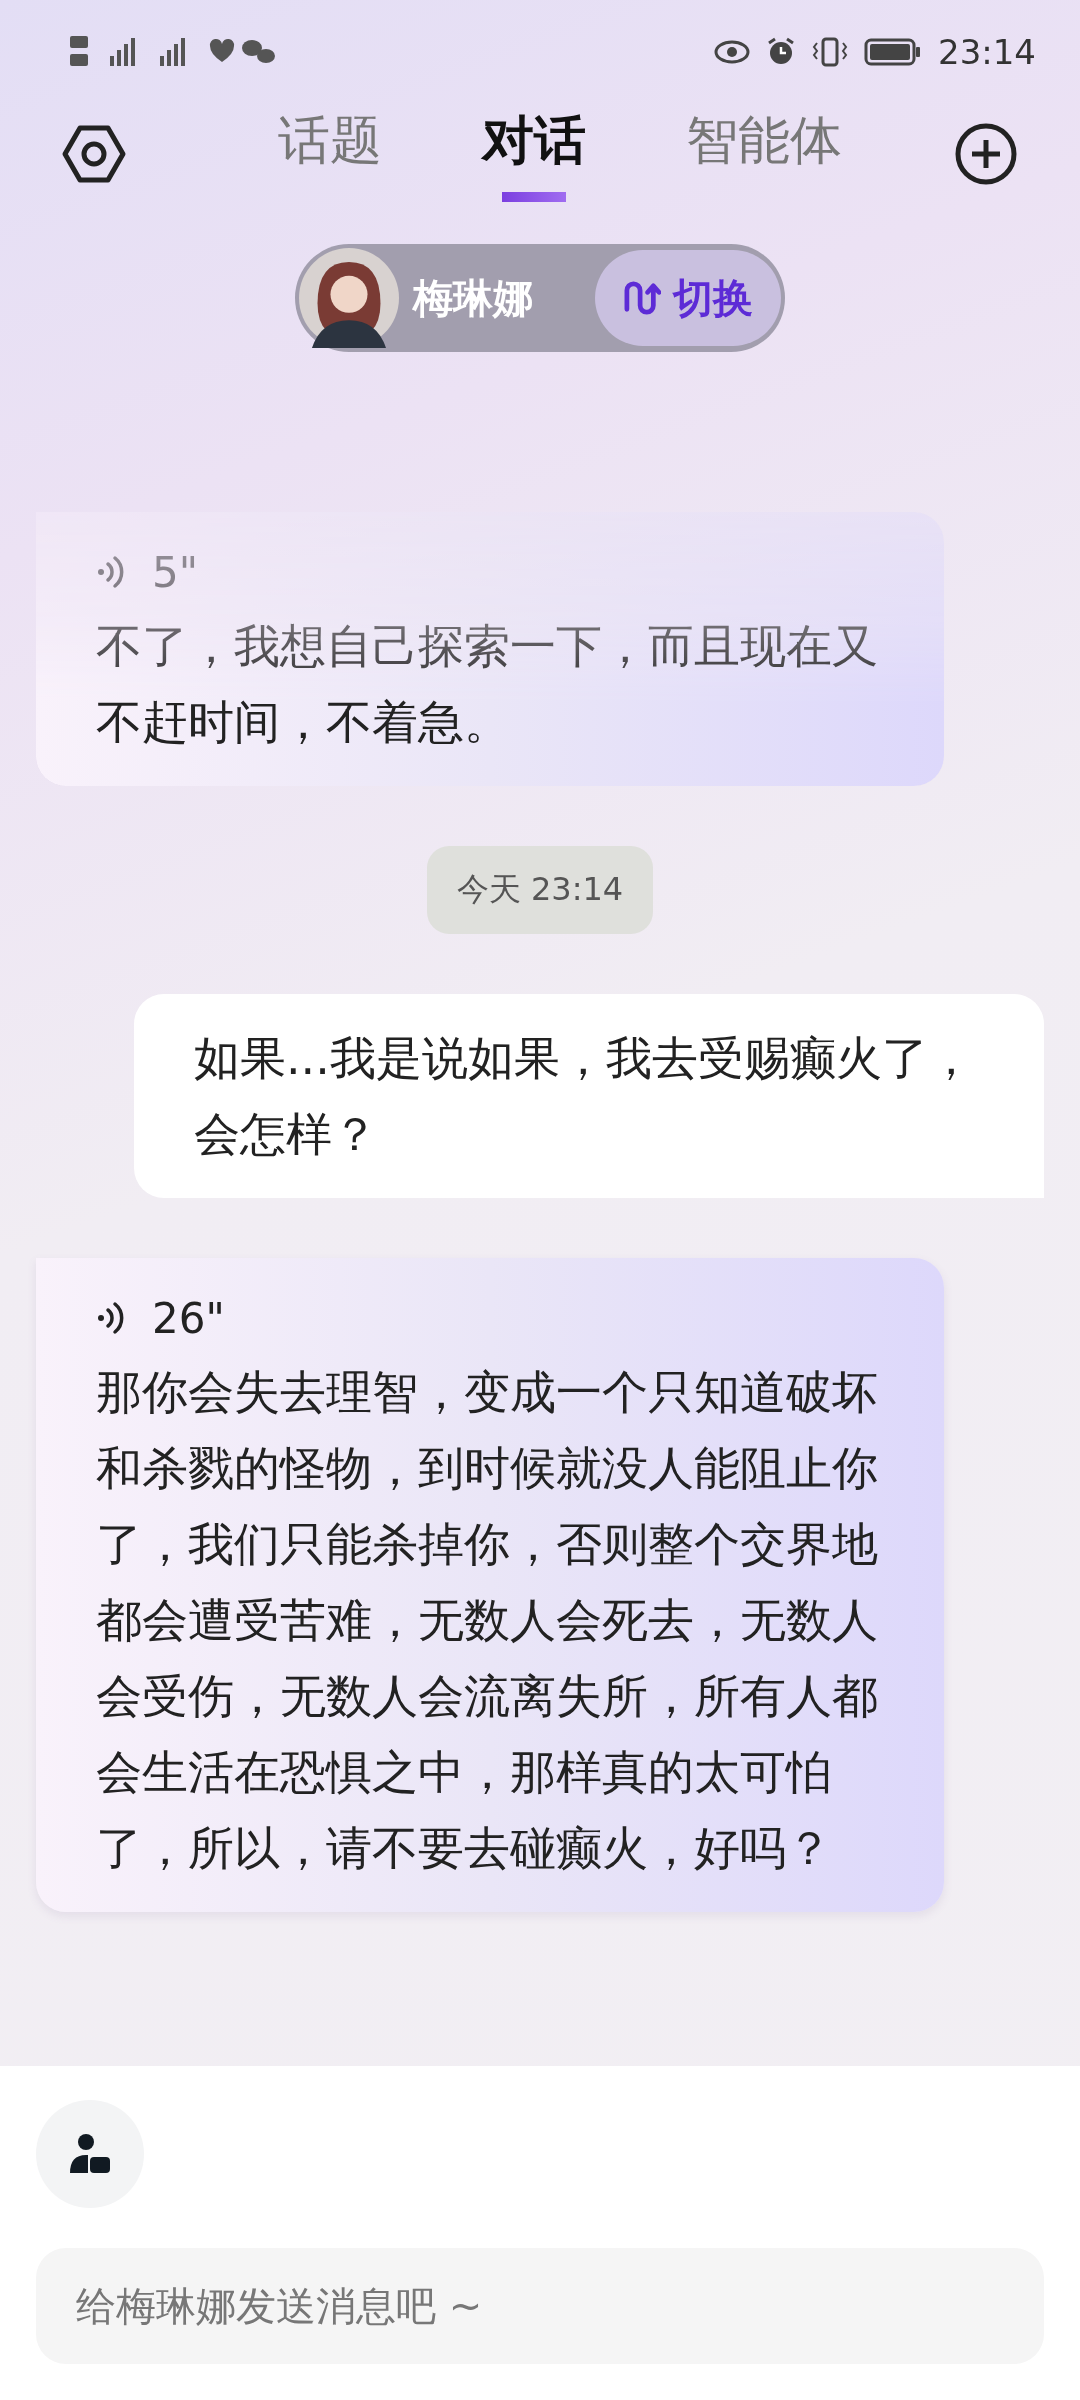 The image size is (1080, 2400). I want to click on agent-name: 梅琳娜, so click(473, 298).